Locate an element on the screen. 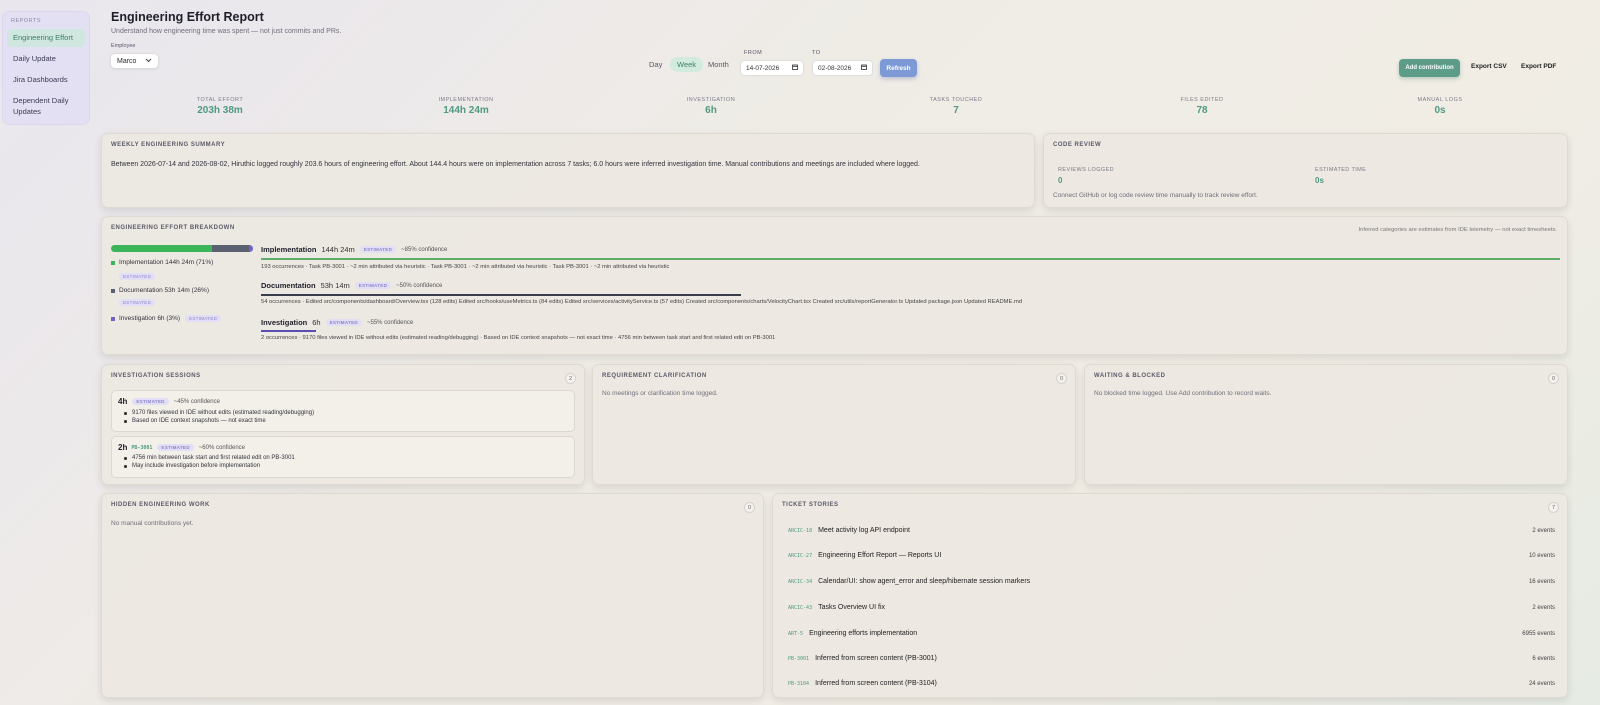  stat-label: MANUAL LOGS is located at coordinates (1440, 100).